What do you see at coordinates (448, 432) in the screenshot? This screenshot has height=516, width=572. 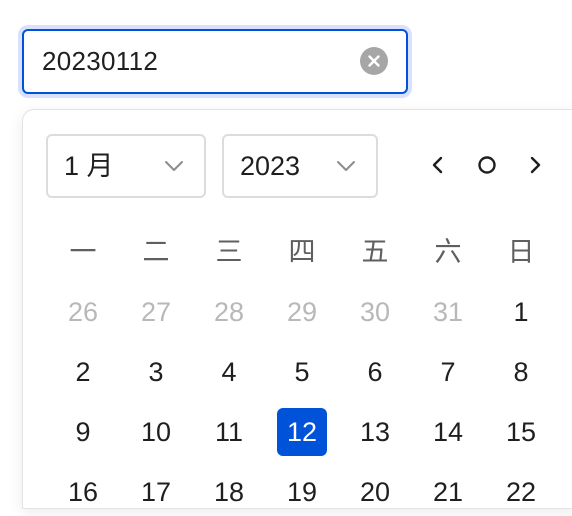 I see `day-cell: 14` at bounding box center [448, 432].